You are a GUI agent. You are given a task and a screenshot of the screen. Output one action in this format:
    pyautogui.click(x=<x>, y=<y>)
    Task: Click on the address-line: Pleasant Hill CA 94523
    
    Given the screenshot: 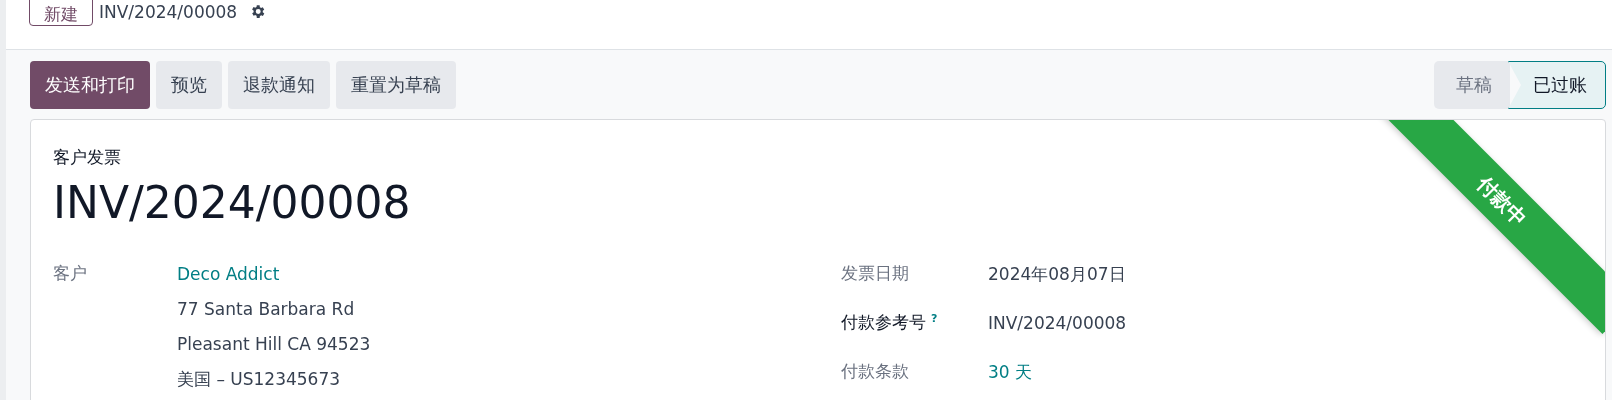 What is the action you would take?
    pyautogui.click(x=274, y=344)
    